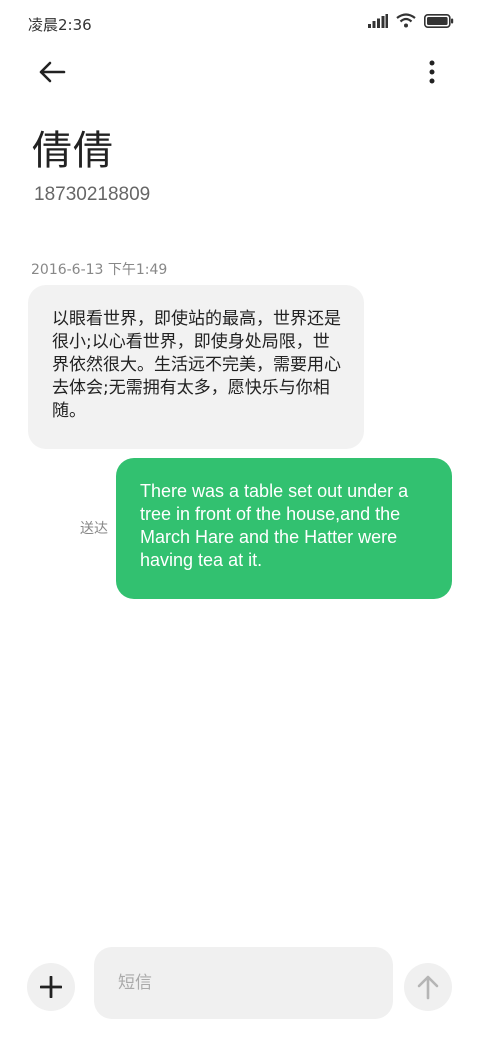 This screenshot has height=1040, width=480. I want to click on send-button, so click(428, 987).